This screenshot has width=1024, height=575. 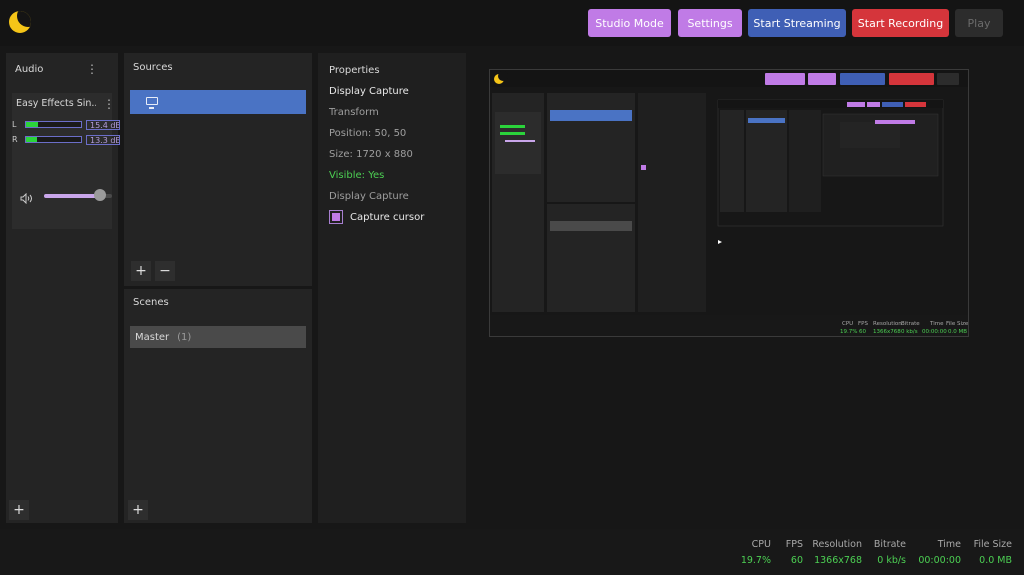 What do you see at coordinates (910, 324) in the screenshot?
I see `svg-text: Bitrate` at bounding box center [910, 324].